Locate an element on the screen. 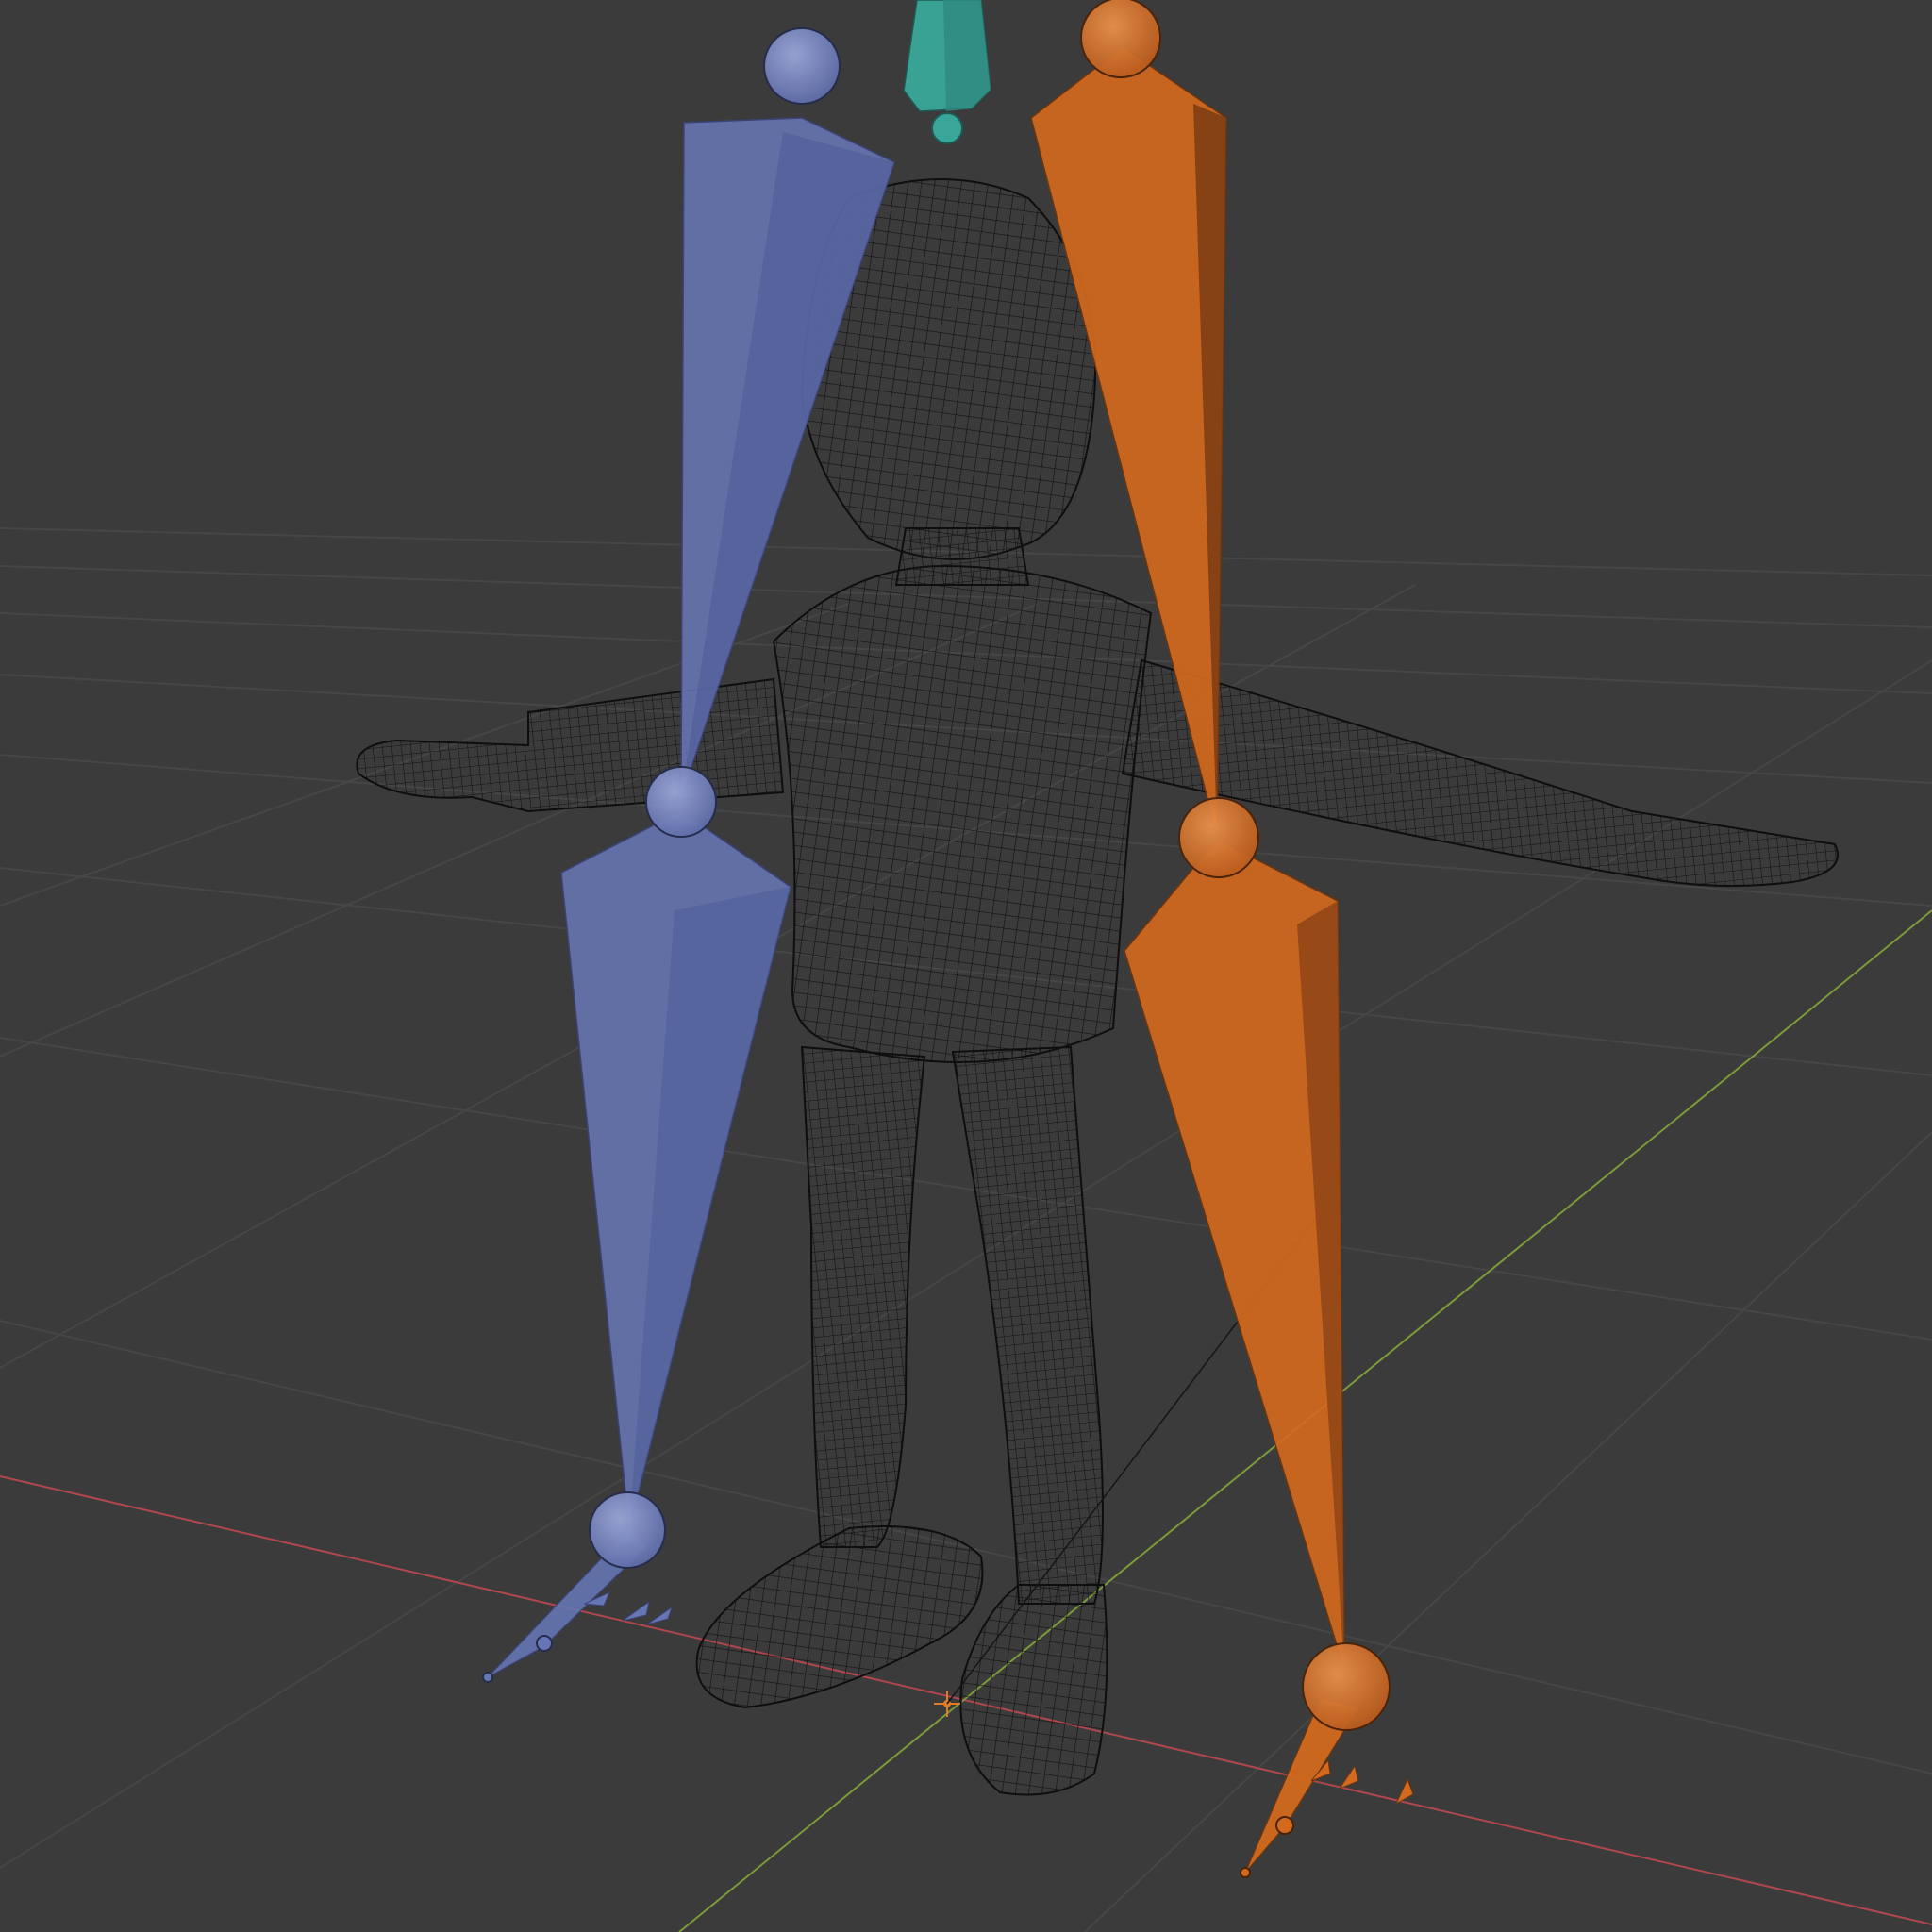  neck-mesh is located at coordinates (962, 556).